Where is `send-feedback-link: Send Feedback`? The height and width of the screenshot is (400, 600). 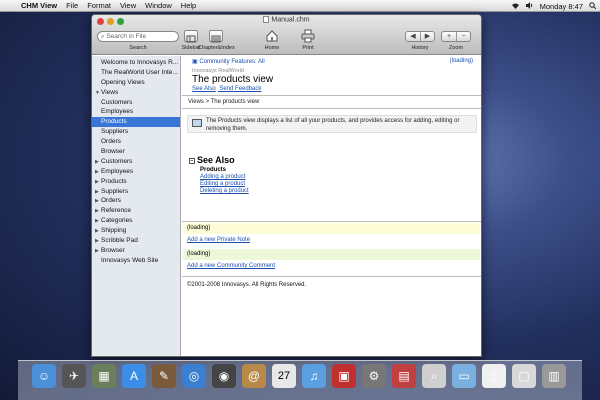
send-feedback-link: Send Feedback is located at coordinates (240, 89).